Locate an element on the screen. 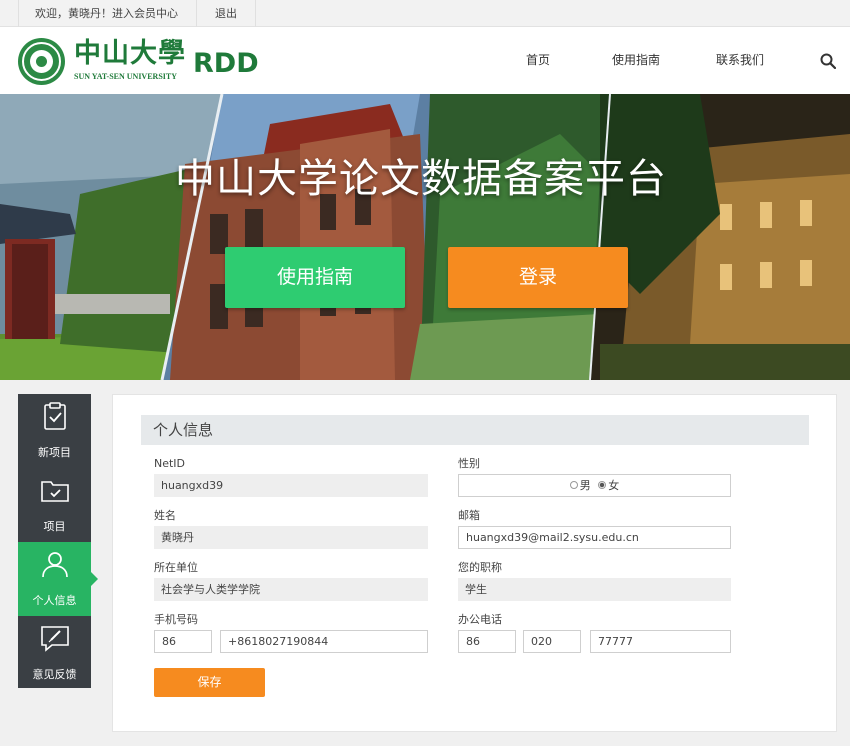 The width and height of the screenshot is (850, 746). banner-title: 中山大学论文数据备案平台 is located at coordinates (421, 179).